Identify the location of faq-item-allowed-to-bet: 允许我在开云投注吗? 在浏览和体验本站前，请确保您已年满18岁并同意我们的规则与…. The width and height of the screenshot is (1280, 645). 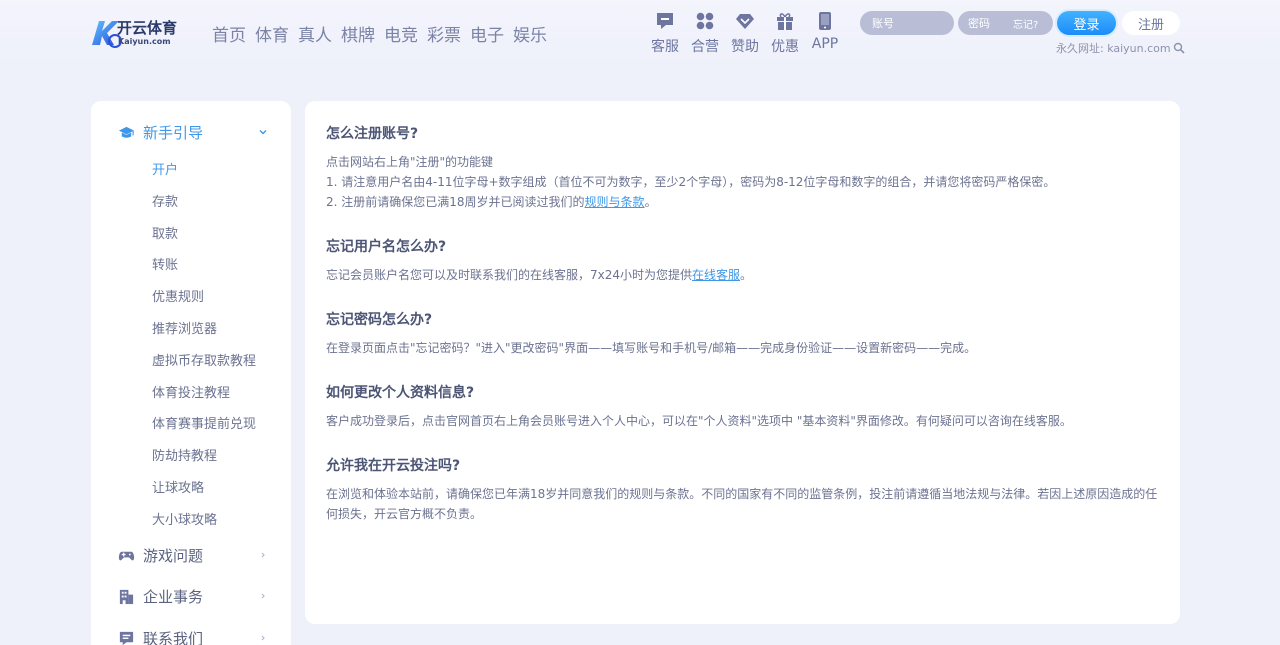
(742, 489).